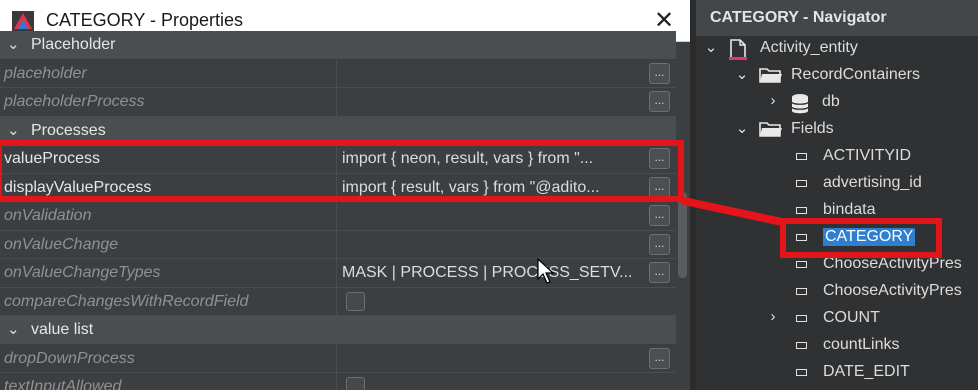  I want to click on category-label: Processes, so click(68, 130).